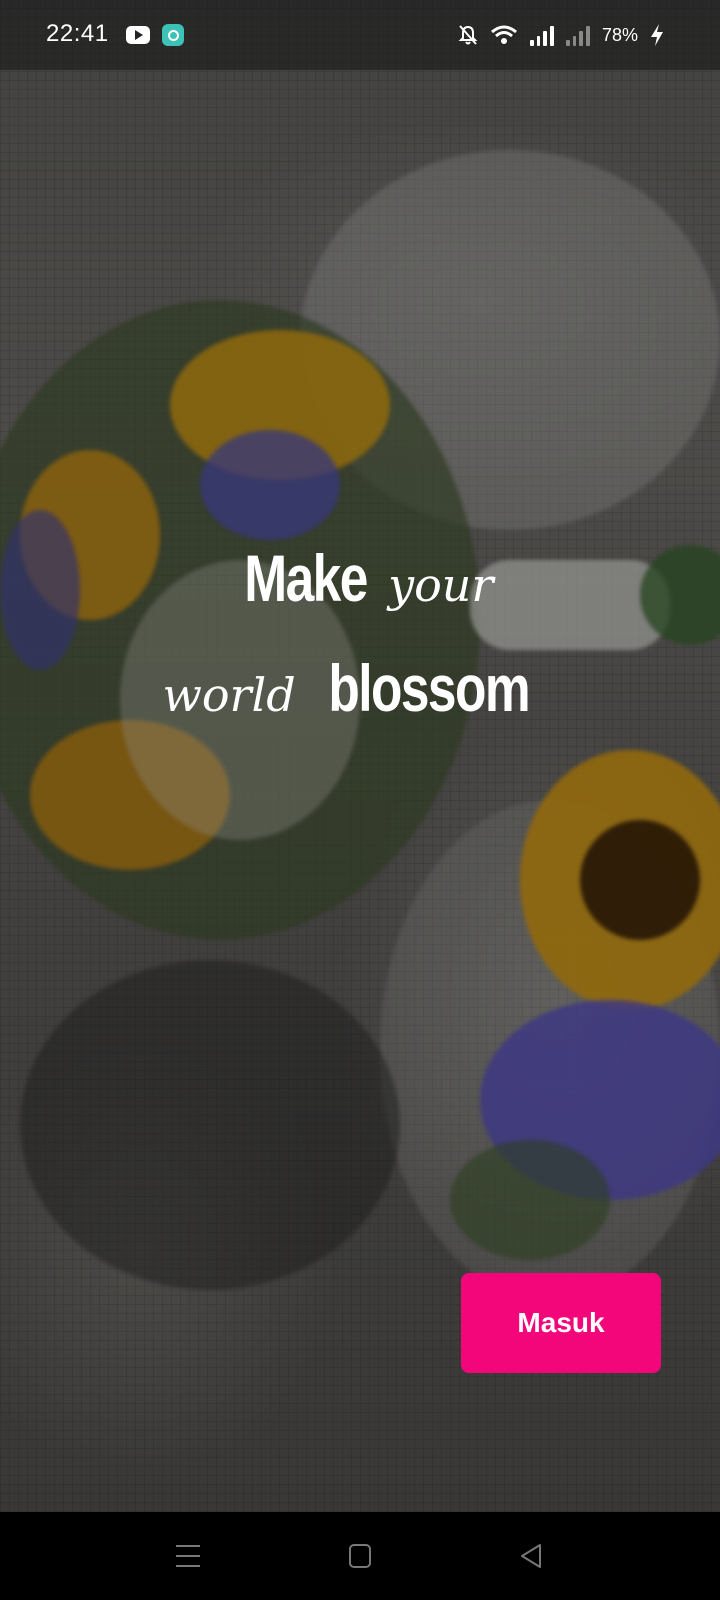 This screenshot has width=720, height=1600. What do you see at coordinates (561, 1323) in the screenshot?
I see `login-button: Masuk` at bounding box center [561, 1323].